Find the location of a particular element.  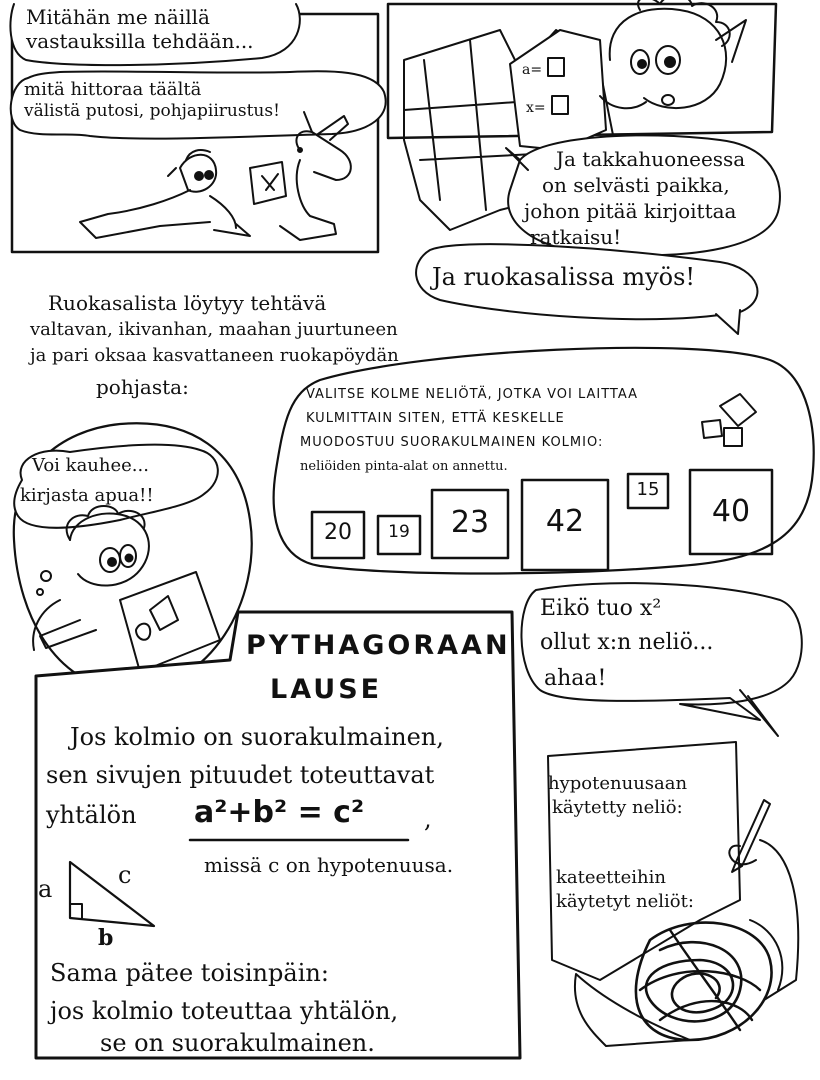

theorem-text-1: Jos kolmio on suorakulmainen, is located at coordinates (257, 737).